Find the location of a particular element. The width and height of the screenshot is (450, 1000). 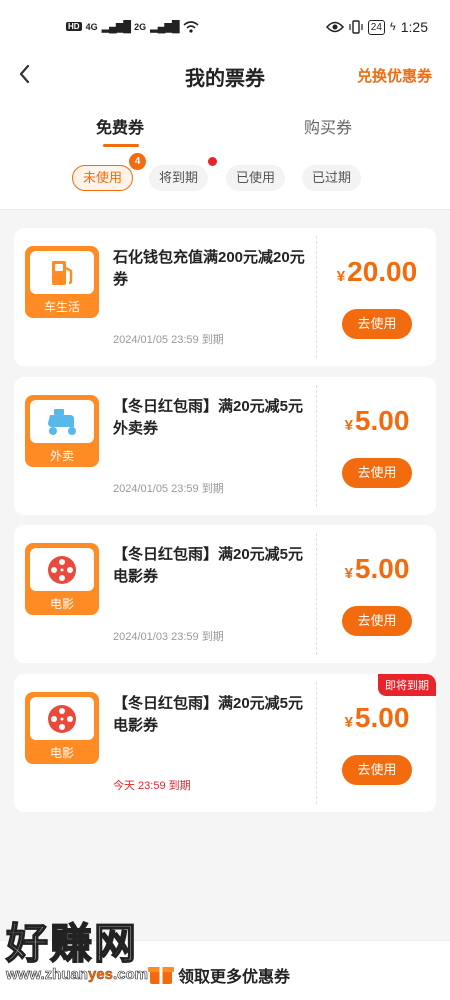

tab-free-coupons: 免费券 is located at coordinates (120, 126).